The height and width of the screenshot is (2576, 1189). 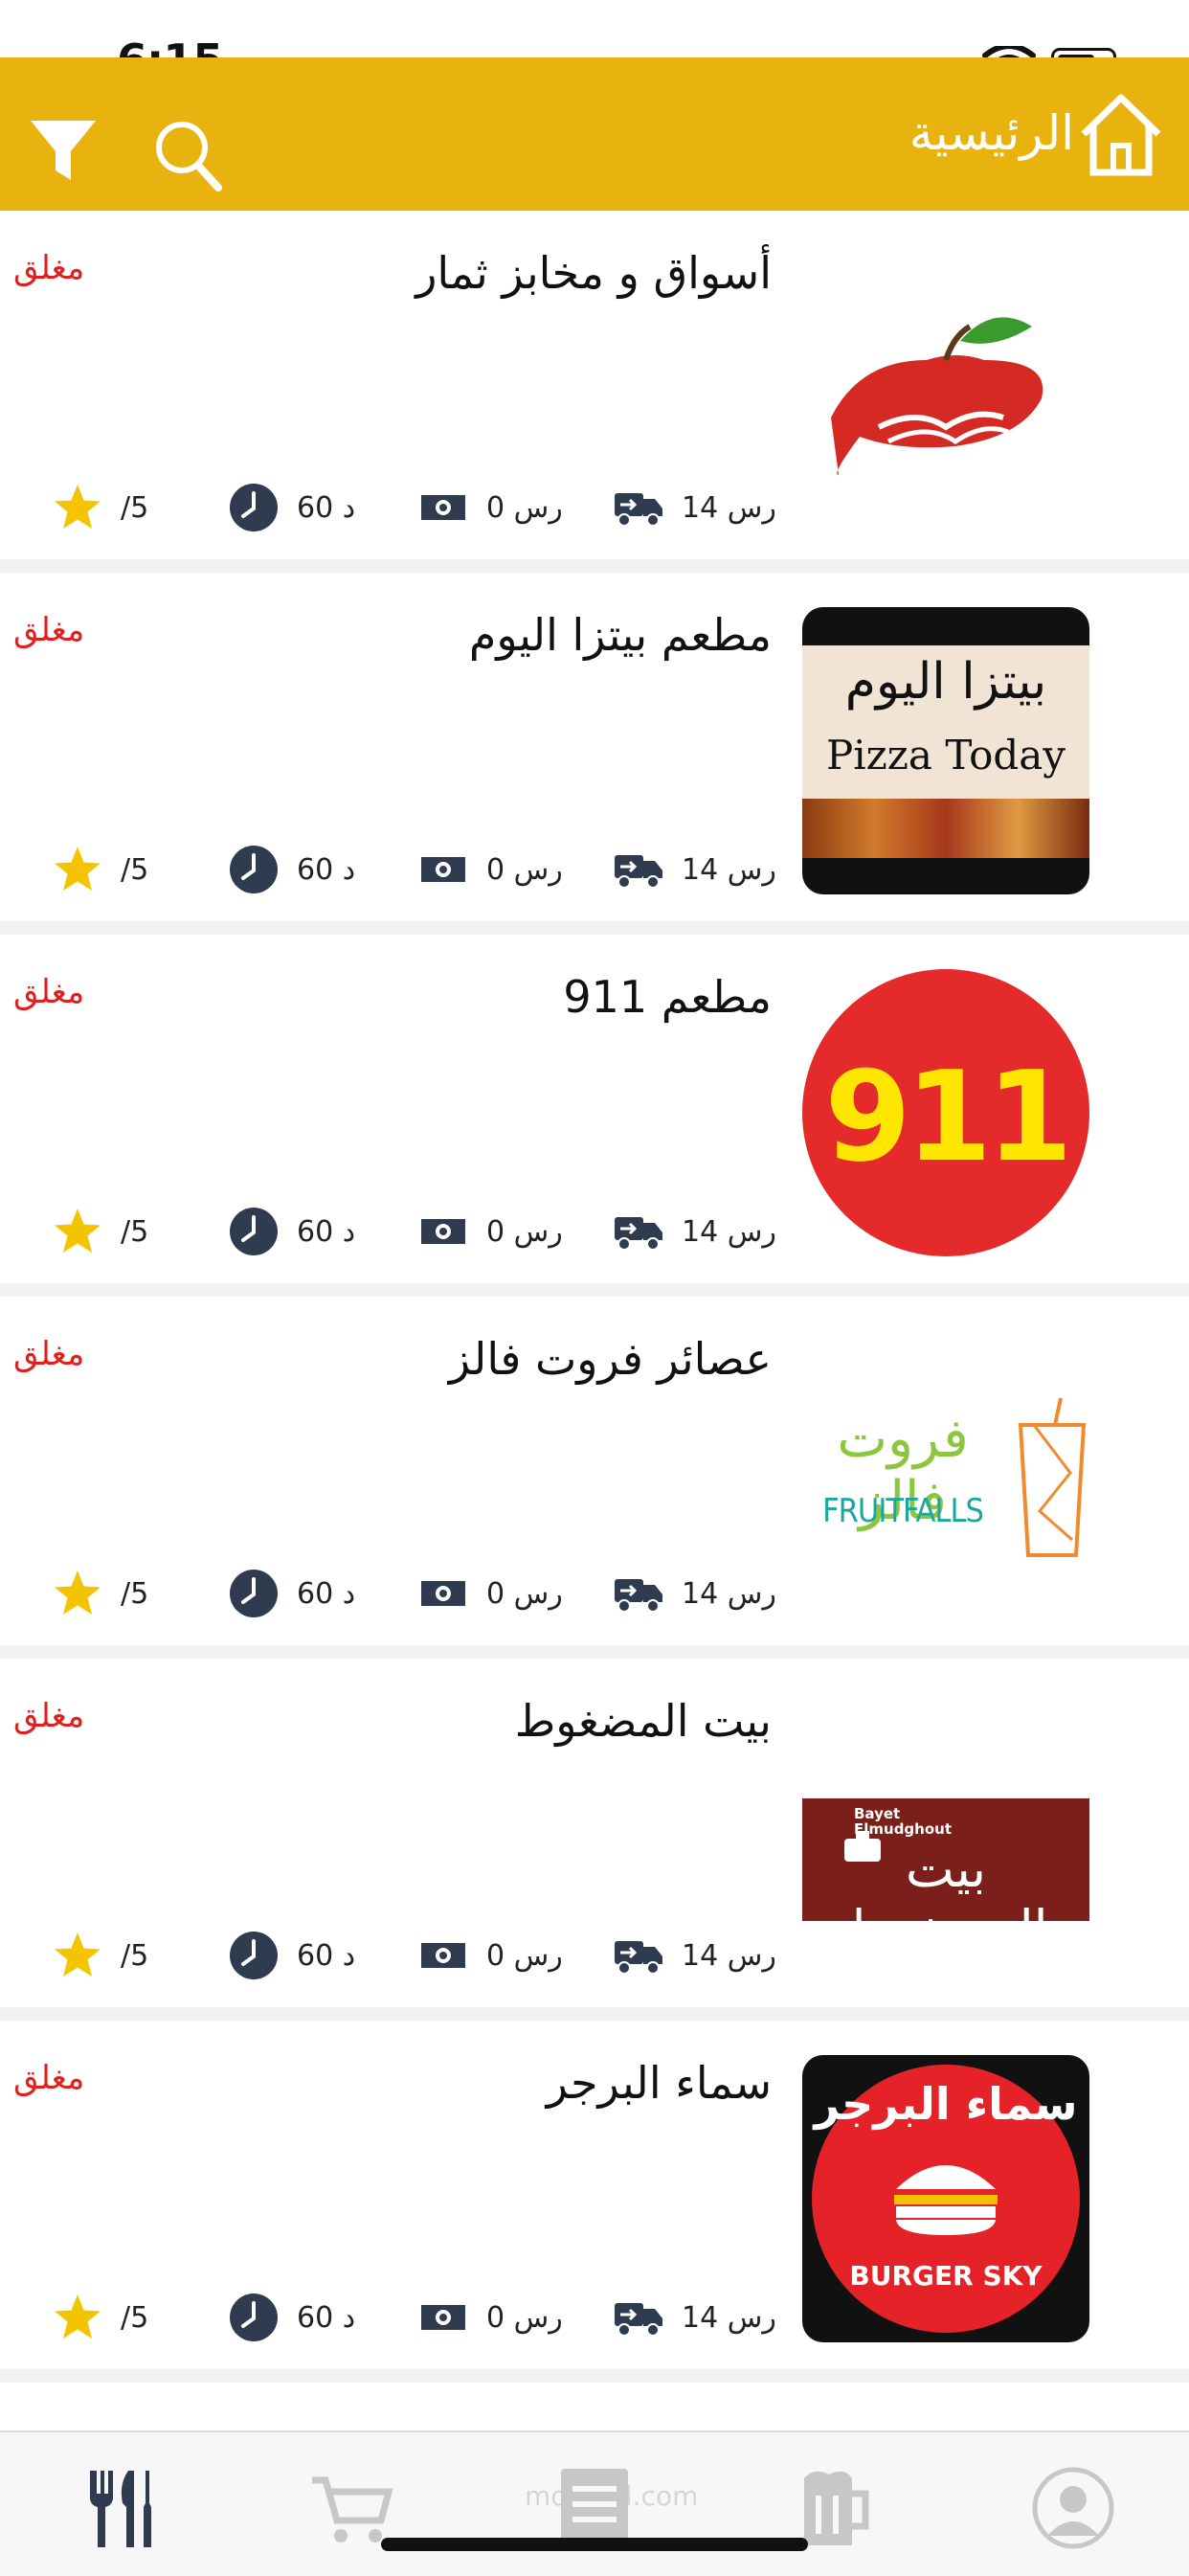 I want to click on pressure-pot-icon, so click(x=862, y=1846).